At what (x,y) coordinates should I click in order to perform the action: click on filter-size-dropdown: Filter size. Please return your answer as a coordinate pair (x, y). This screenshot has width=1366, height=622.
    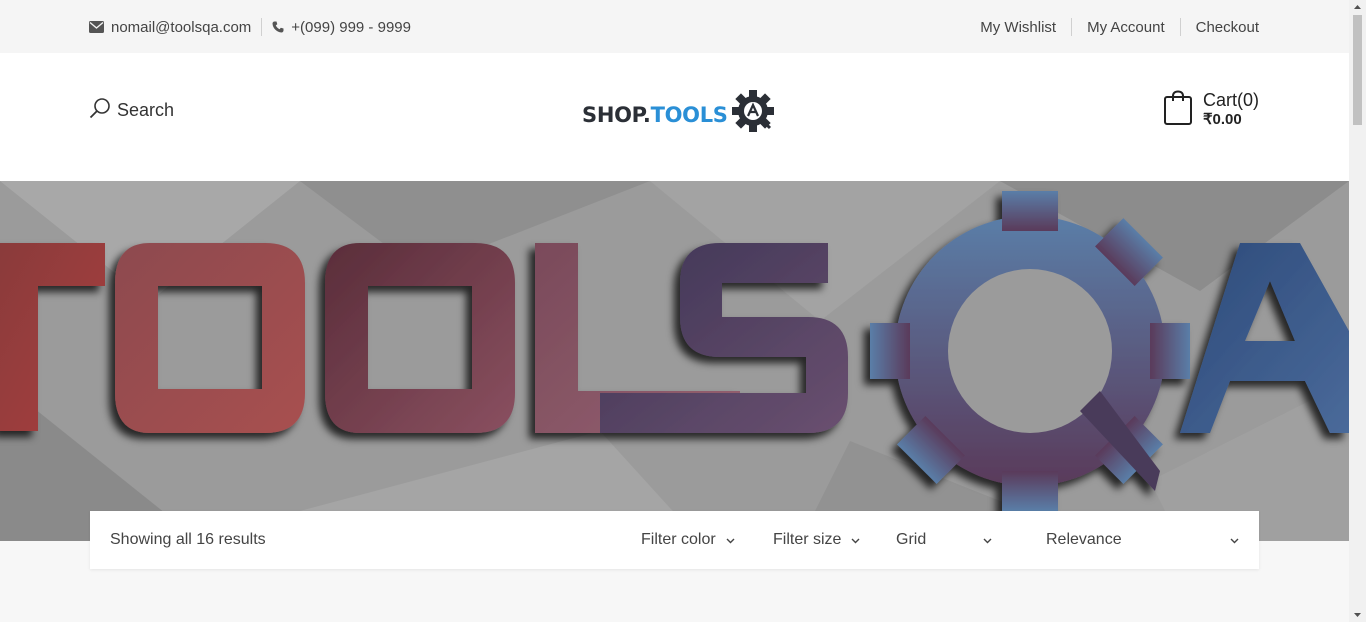
    Looking at the image, I should click on (816, 540).